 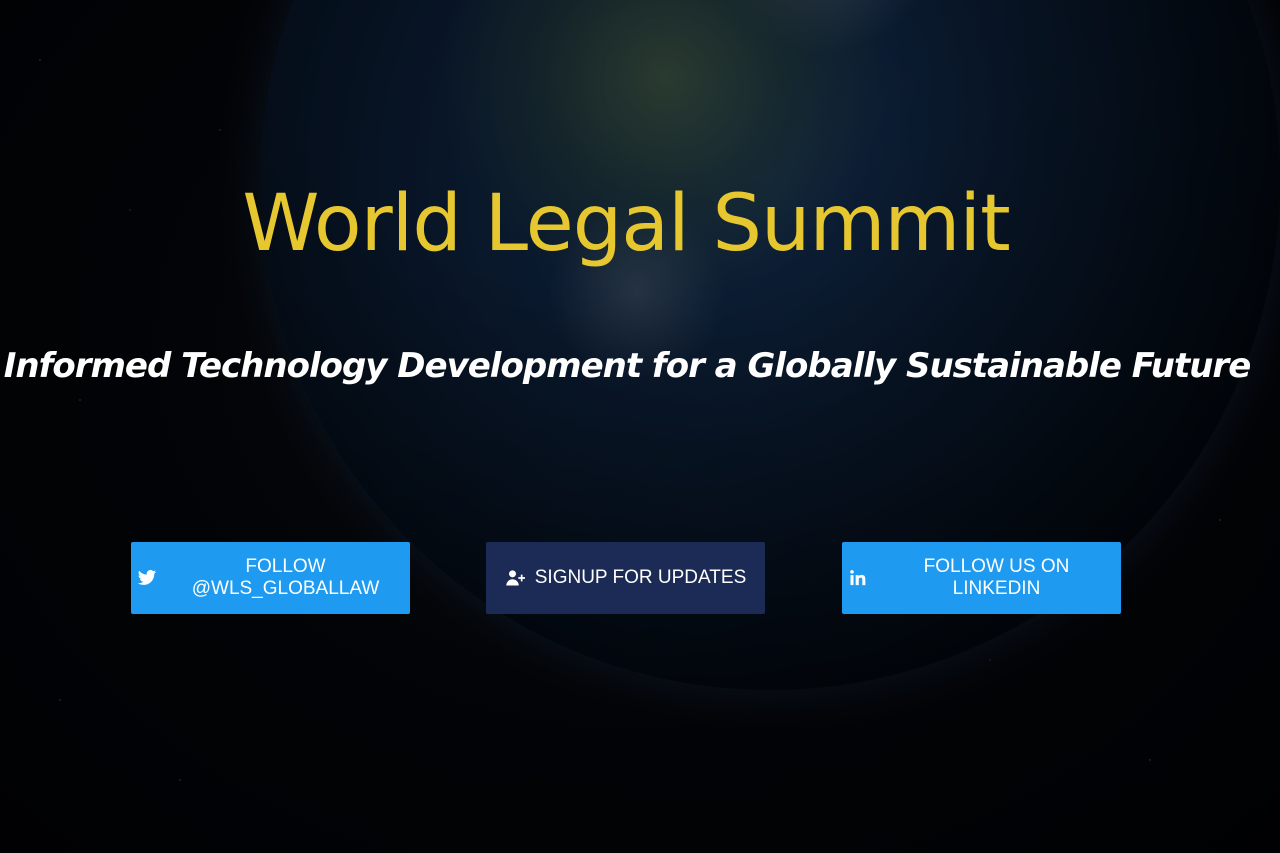 What do you see at coordinates (285, 577) in the screenshot?
I see `follow-twitter-label: FOLLOW @WLS_GLOBALLAW` at bounding box center [285, 577].